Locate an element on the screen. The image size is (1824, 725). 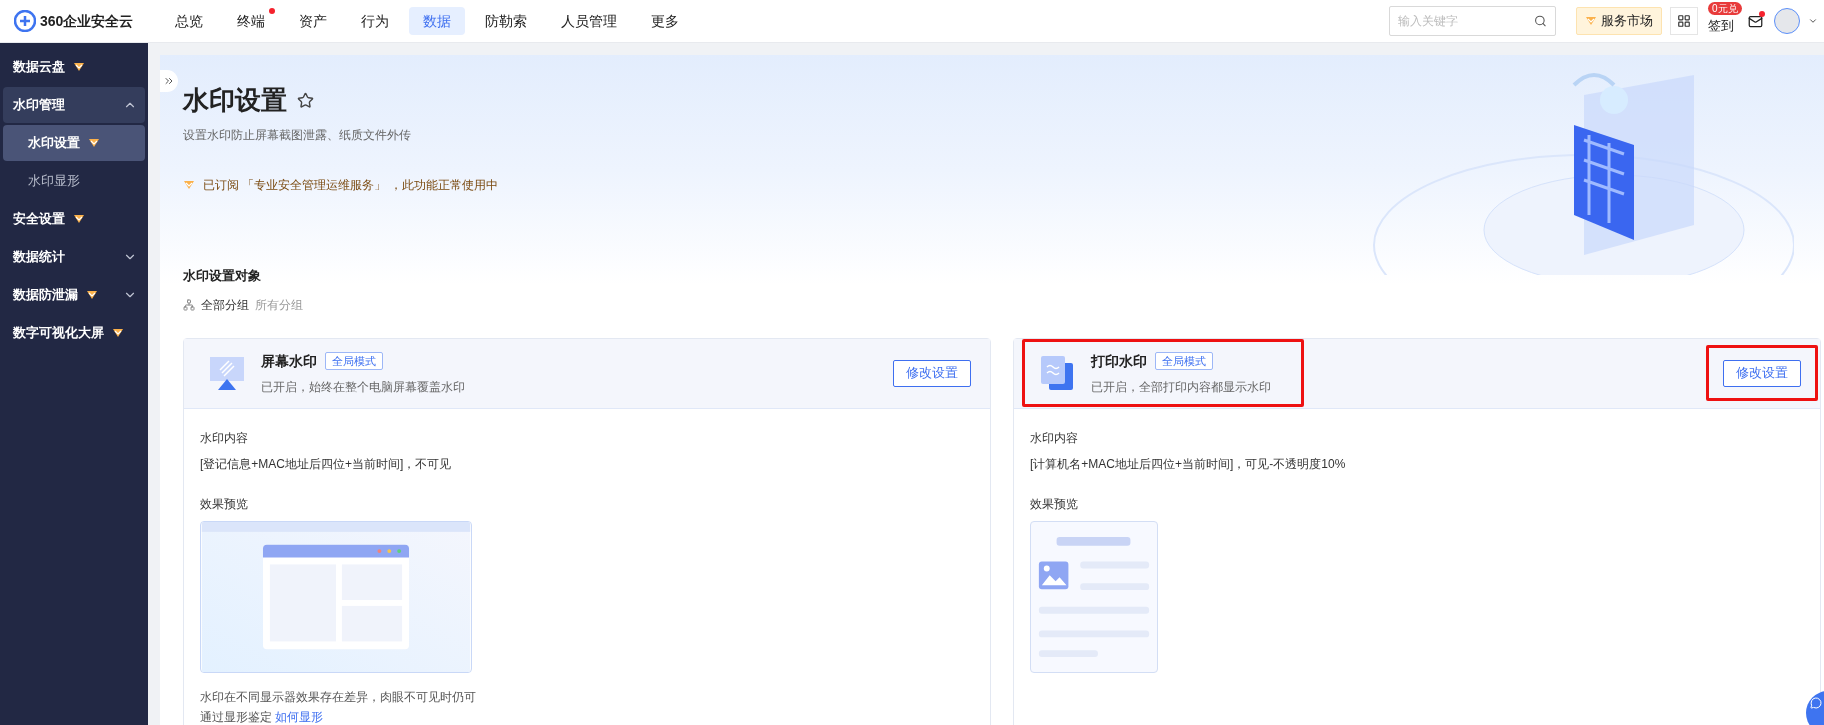
nav-tab: 行为 is located at coordinates (375, 21).